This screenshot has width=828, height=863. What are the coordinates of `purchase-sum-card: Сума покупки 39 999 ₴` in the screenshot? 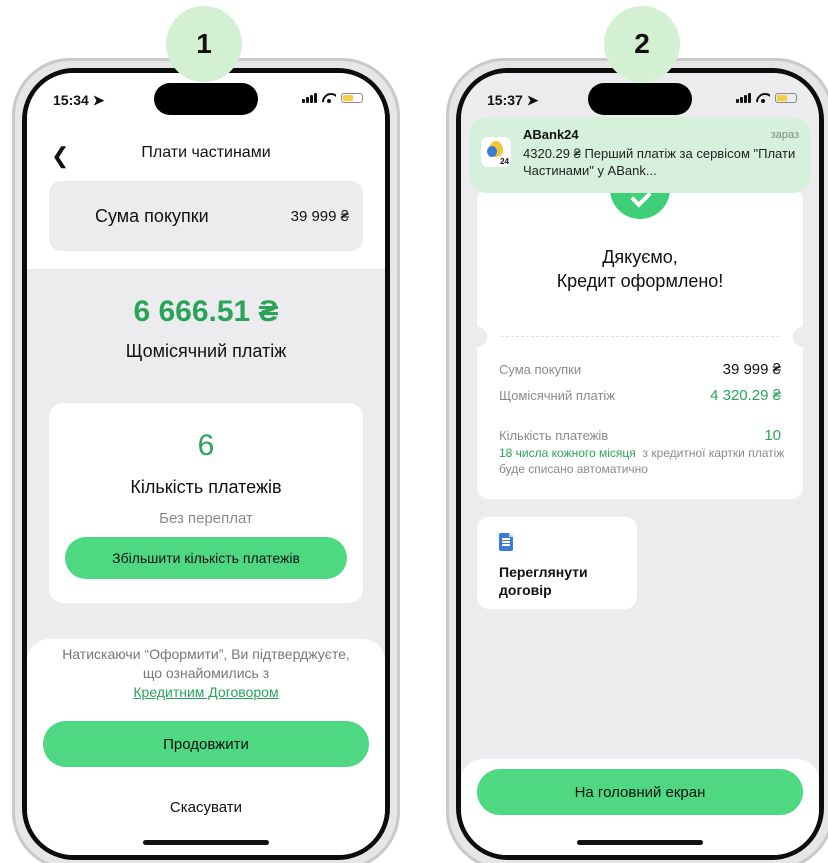 It's located at (206, 216).